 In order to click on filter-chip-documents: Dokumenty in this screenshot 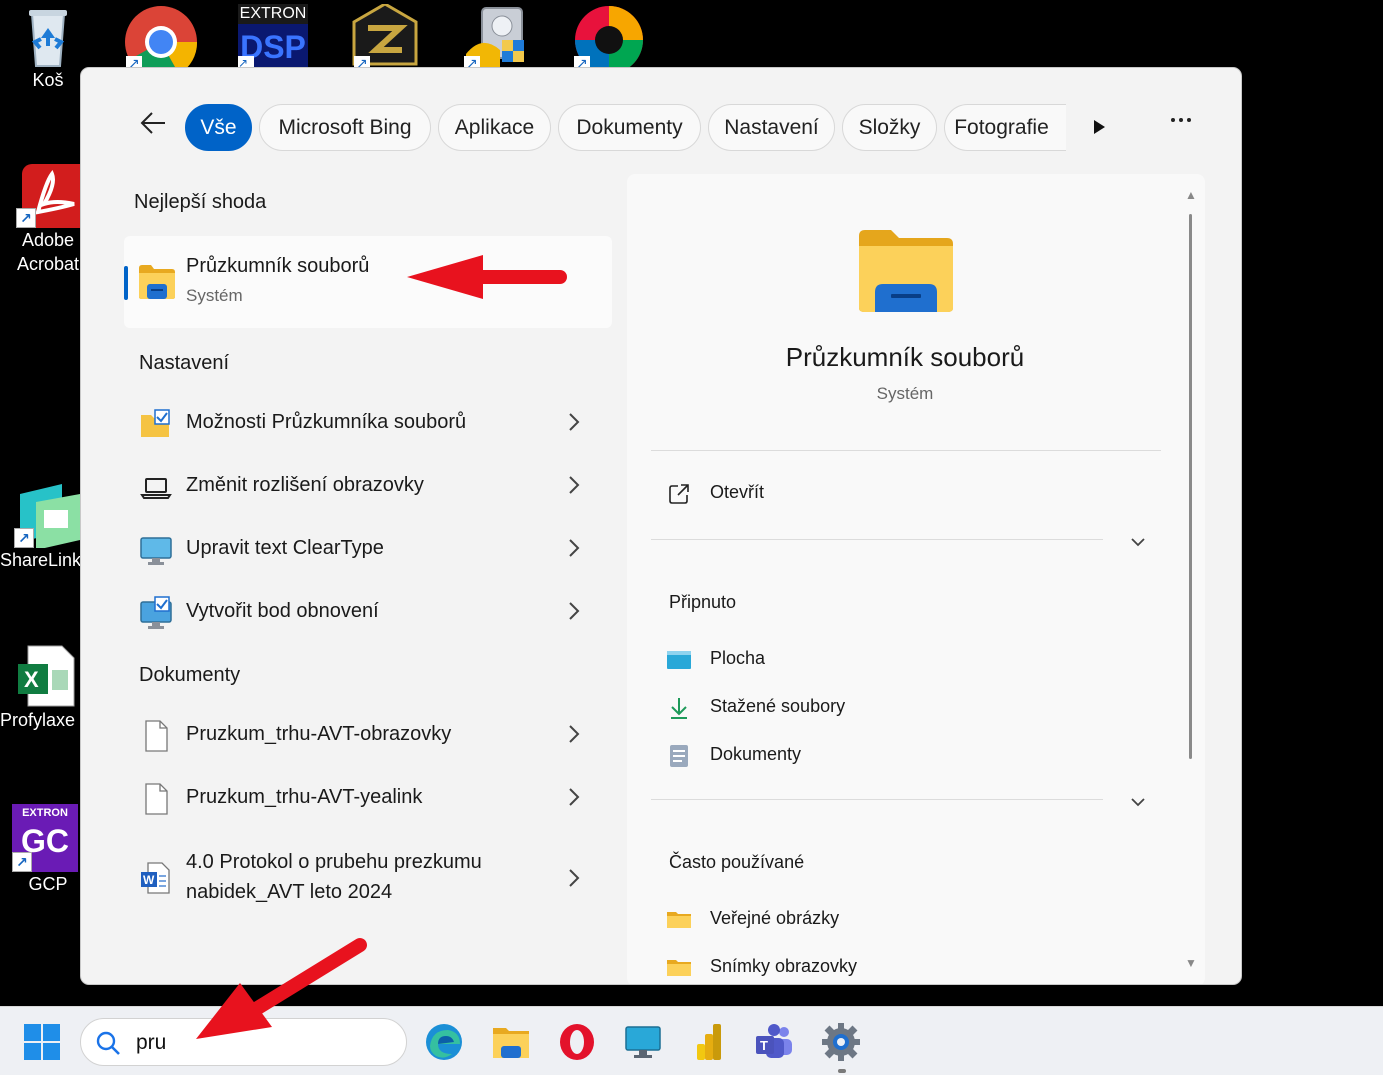, I will do `click(629, 127)`.